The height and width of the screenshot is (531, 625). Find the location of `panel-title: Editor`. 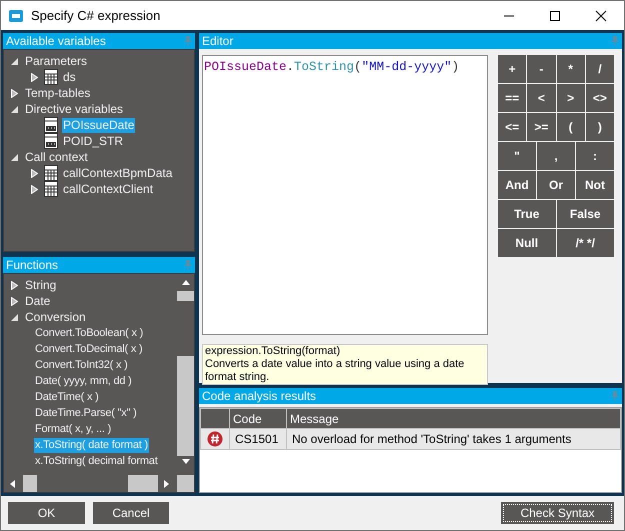

panel-title: Editor is located at coordinates (218, 41).